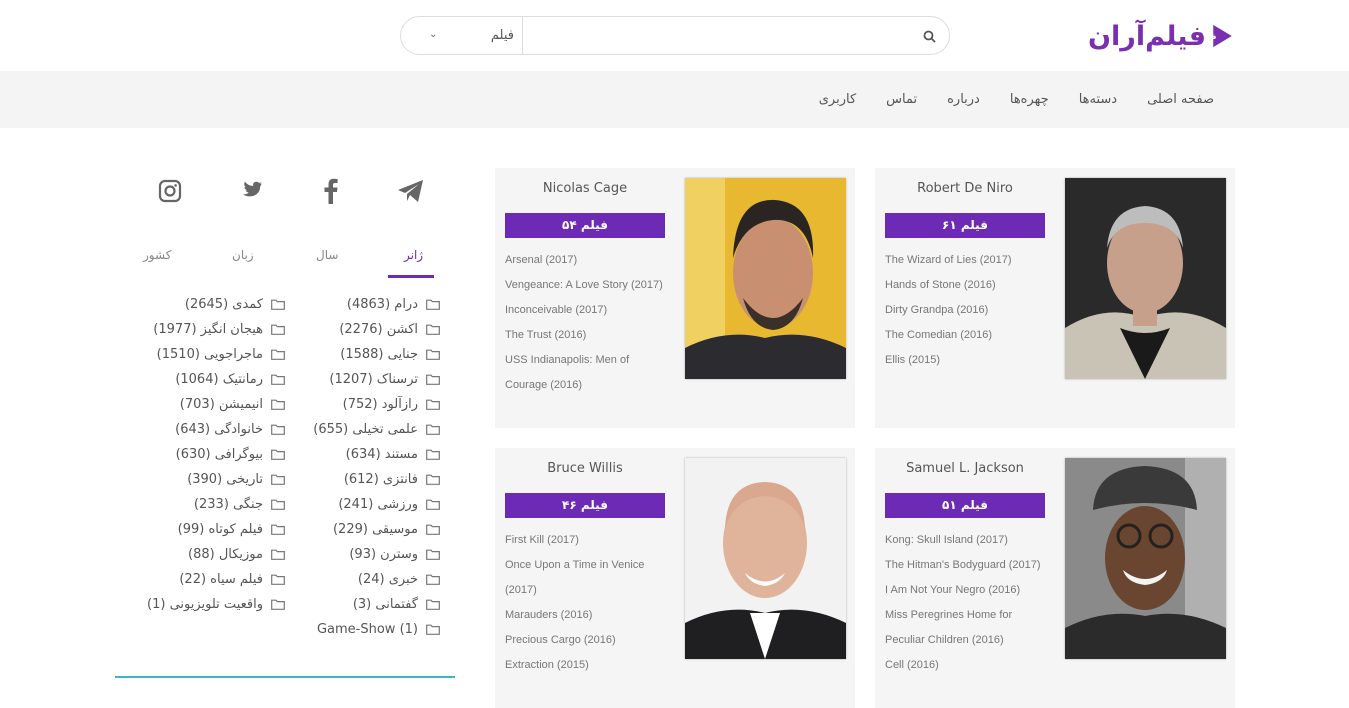 This screenshot has height=708, width=1349. Describe the element at coordinates (963, 99) in the screenshot. I see `nav-item-about: درباره` at that location.